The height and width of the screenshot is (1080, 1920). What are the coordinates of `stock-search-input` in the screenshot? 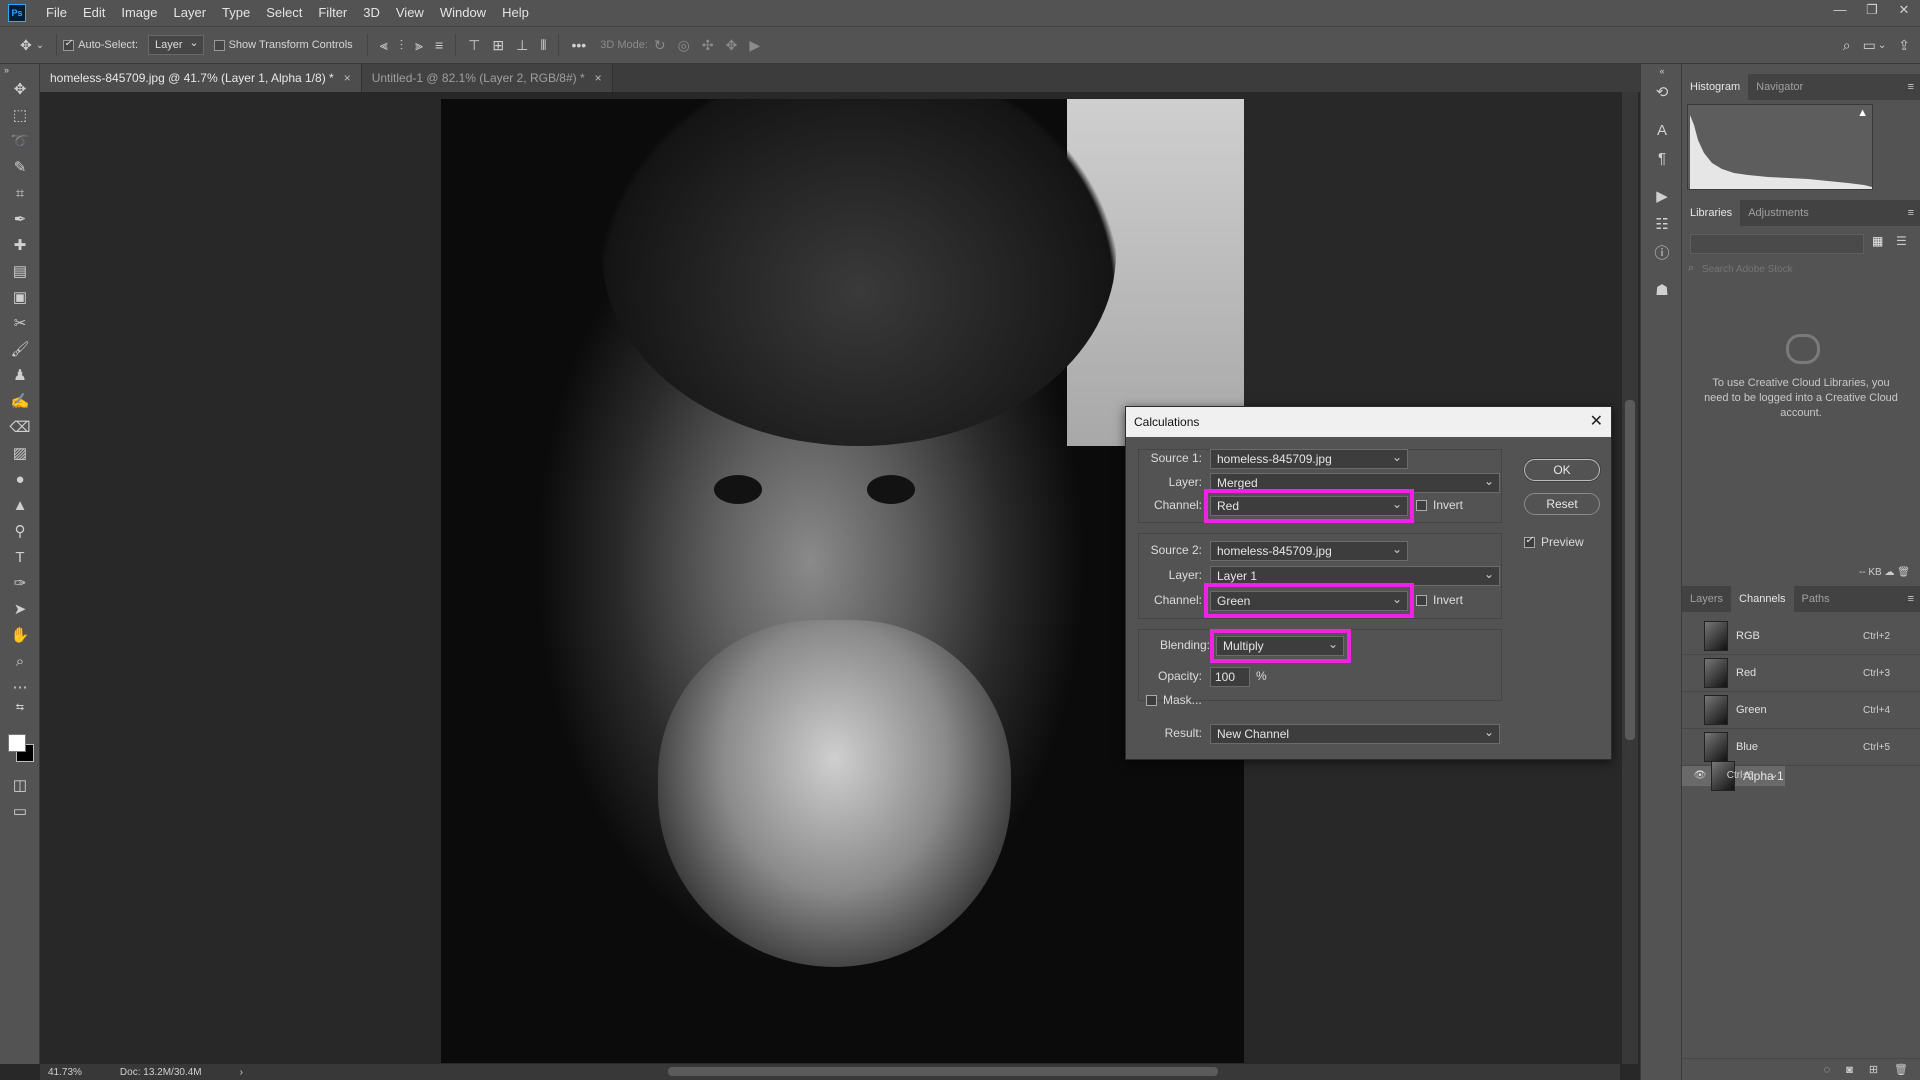 It's located at (1802, 269).